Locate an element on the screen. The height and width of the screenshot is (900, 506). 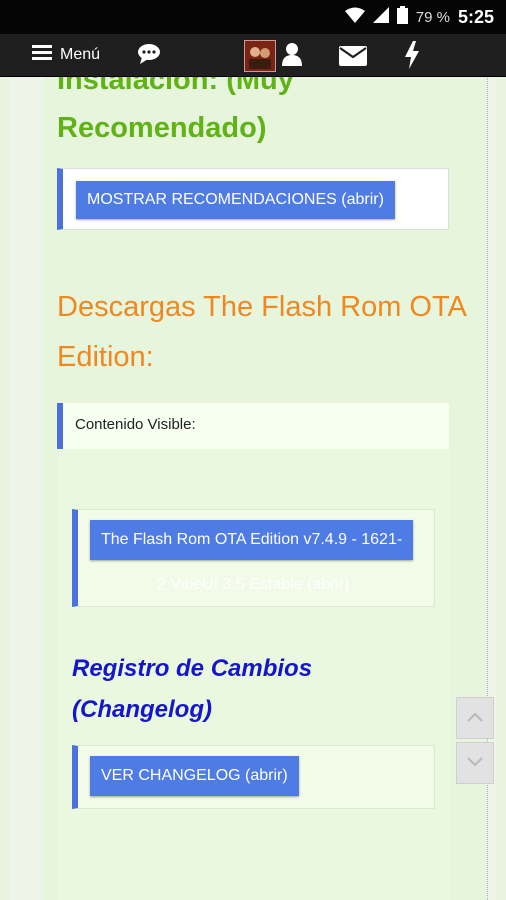
chat-icon is located at coordinates (149, 56).